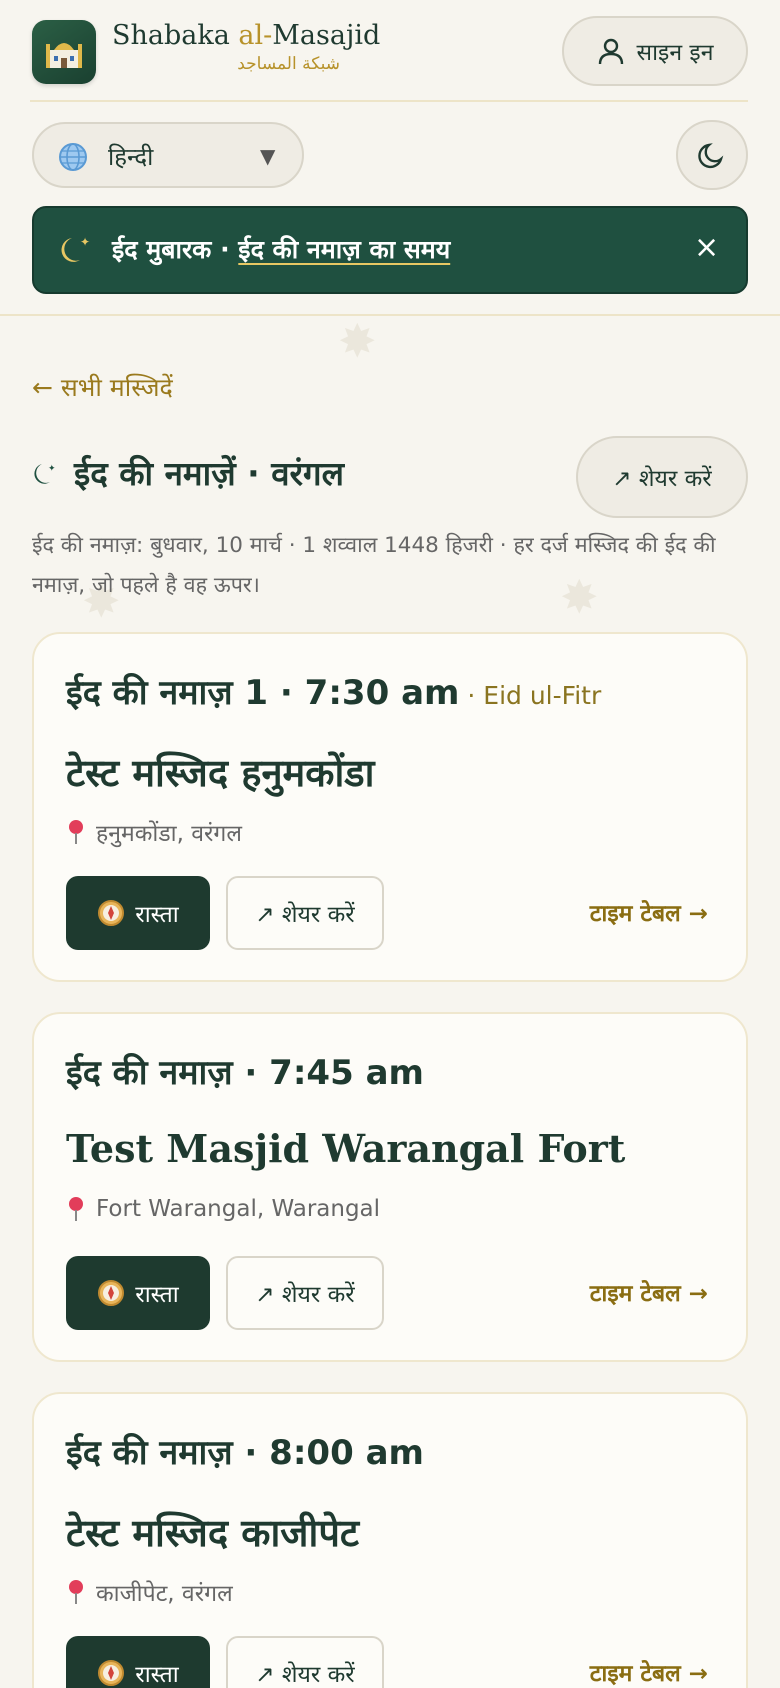  I want to click on prayer-time: ईद की नमाज़ 1 · 7:30 am · Eid ul-Fitr, so click(334, 693).